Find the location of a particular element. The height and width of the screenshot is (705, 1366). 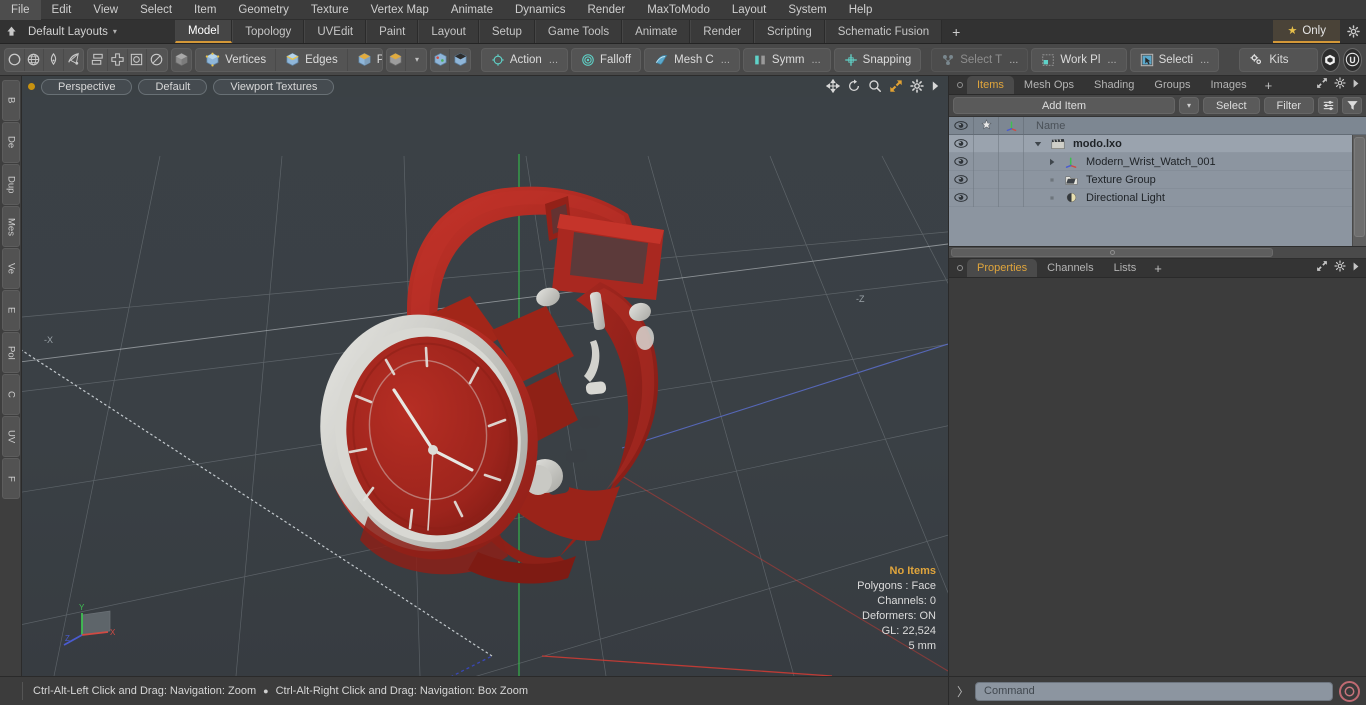

left-tool-tab-0: B is located at coordinates (11, 100).